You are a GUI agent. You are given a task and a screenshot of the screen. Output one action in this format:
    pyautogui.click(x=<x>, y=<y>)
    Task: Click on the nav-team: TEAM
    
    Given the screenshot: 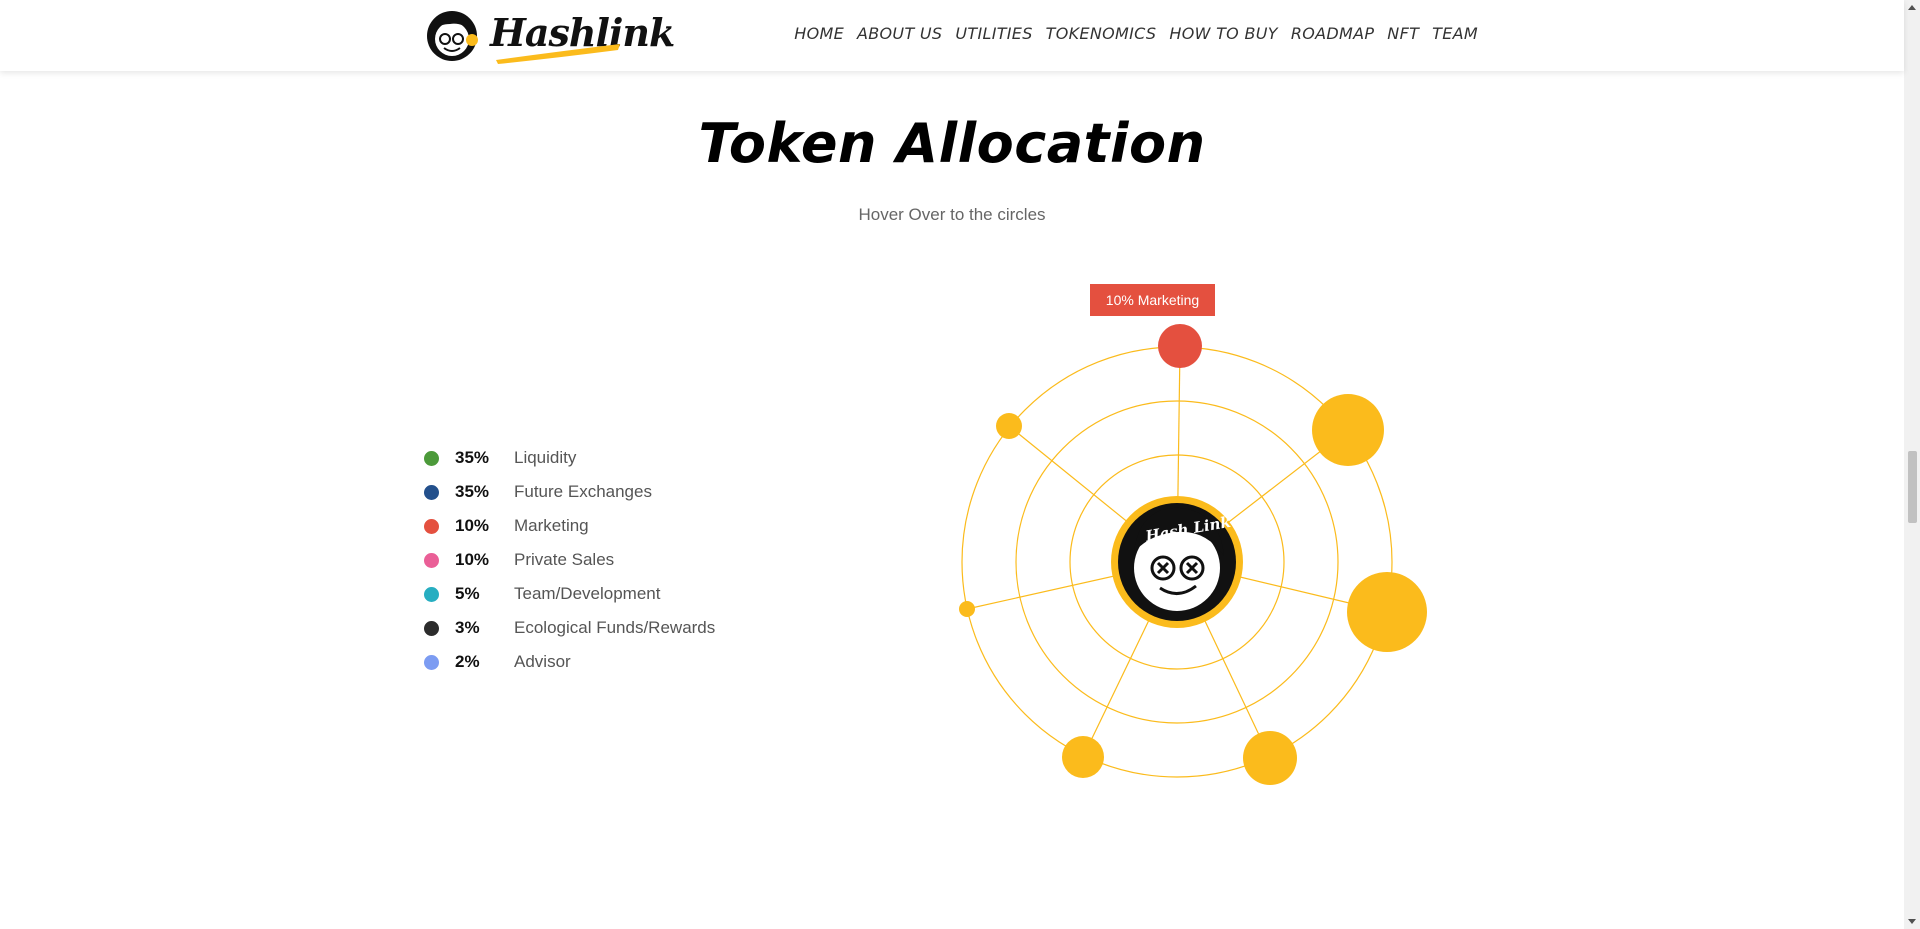 What is the action you would take?
    pyautogui.click(x=1455, y=33)
    